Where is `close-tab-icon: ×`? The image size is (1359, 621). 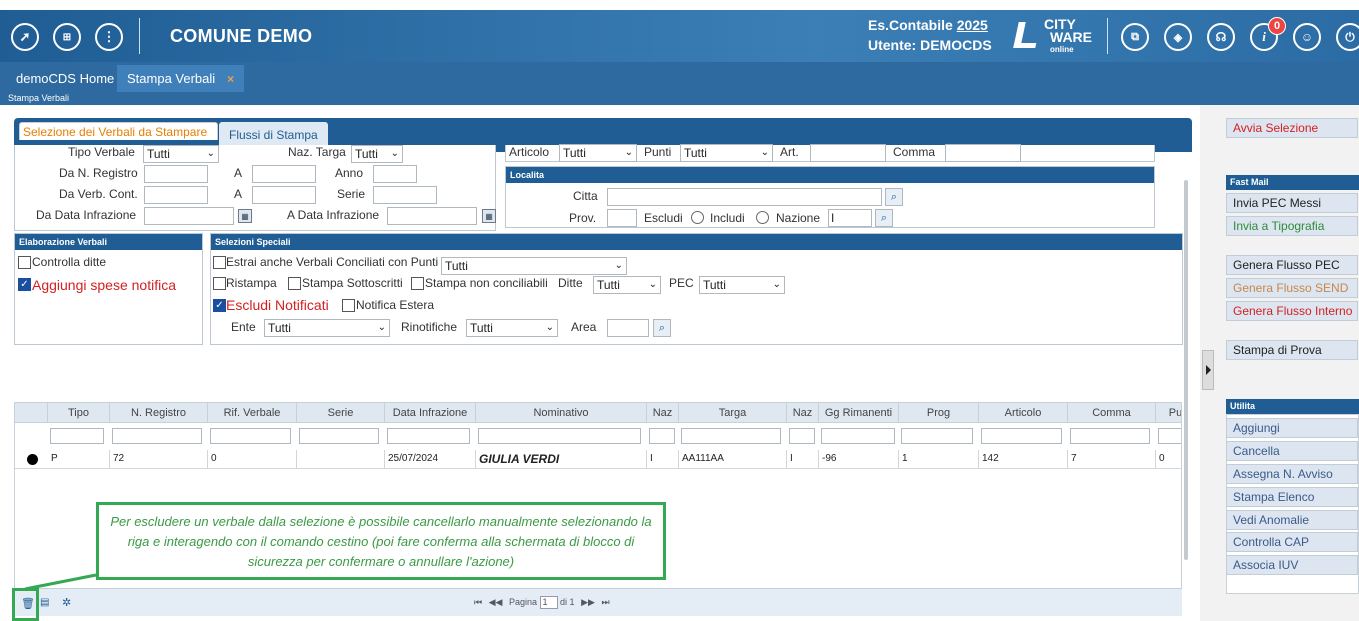 close-tab-icon: × is located at coordinates (230, 79).